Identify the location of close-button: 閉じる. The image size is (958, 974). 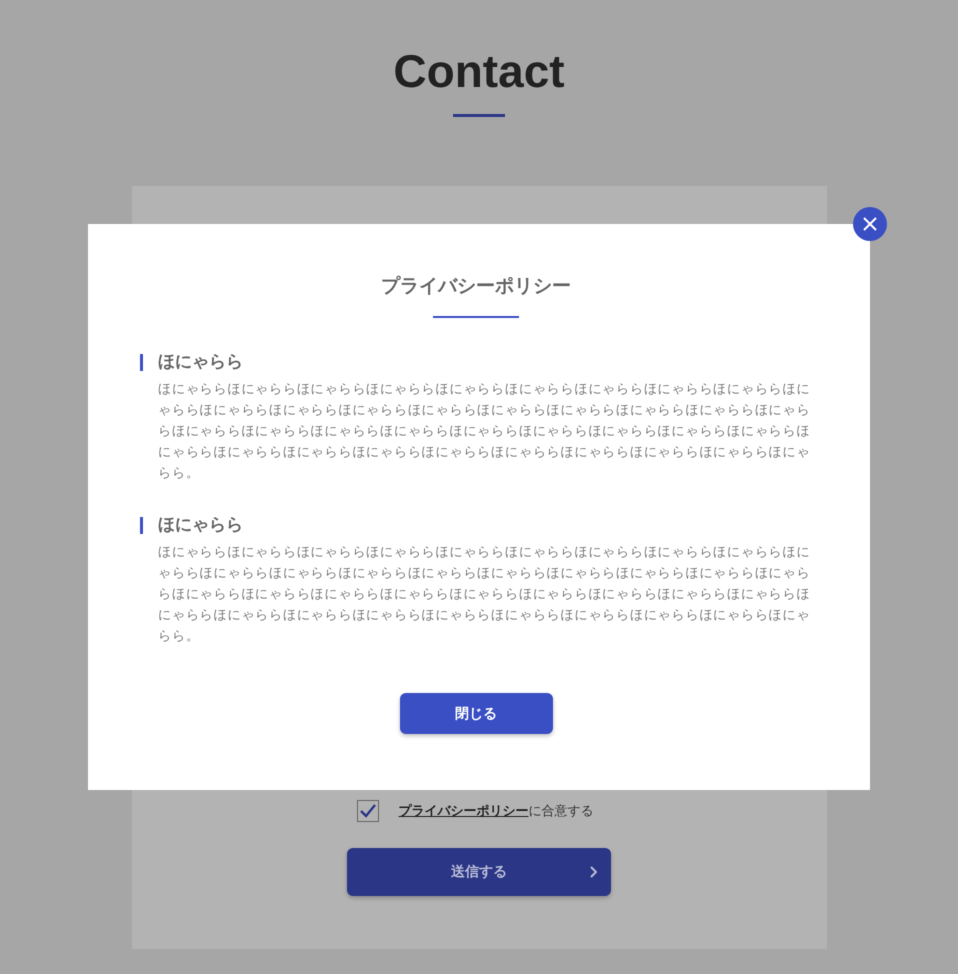
(476, 713).